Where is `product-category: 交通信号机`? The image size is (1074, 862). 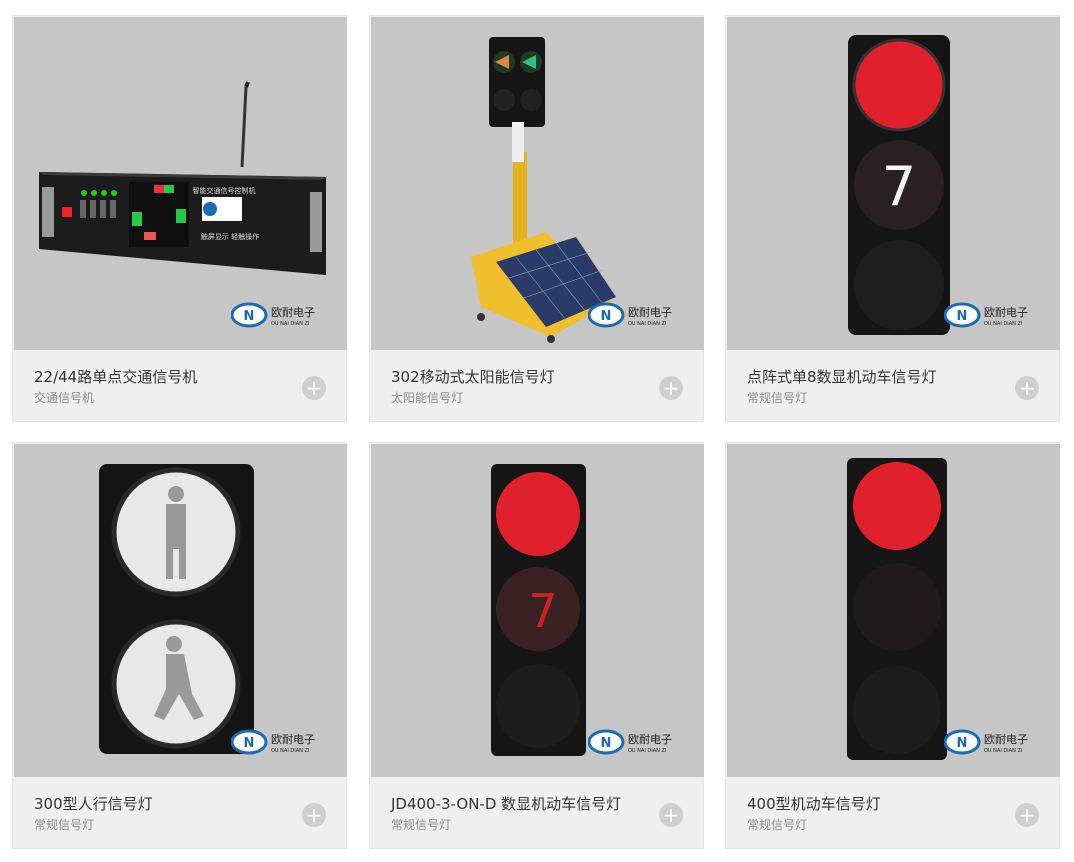
product-category: 交通信号机 is located at coordinates (64, 397).